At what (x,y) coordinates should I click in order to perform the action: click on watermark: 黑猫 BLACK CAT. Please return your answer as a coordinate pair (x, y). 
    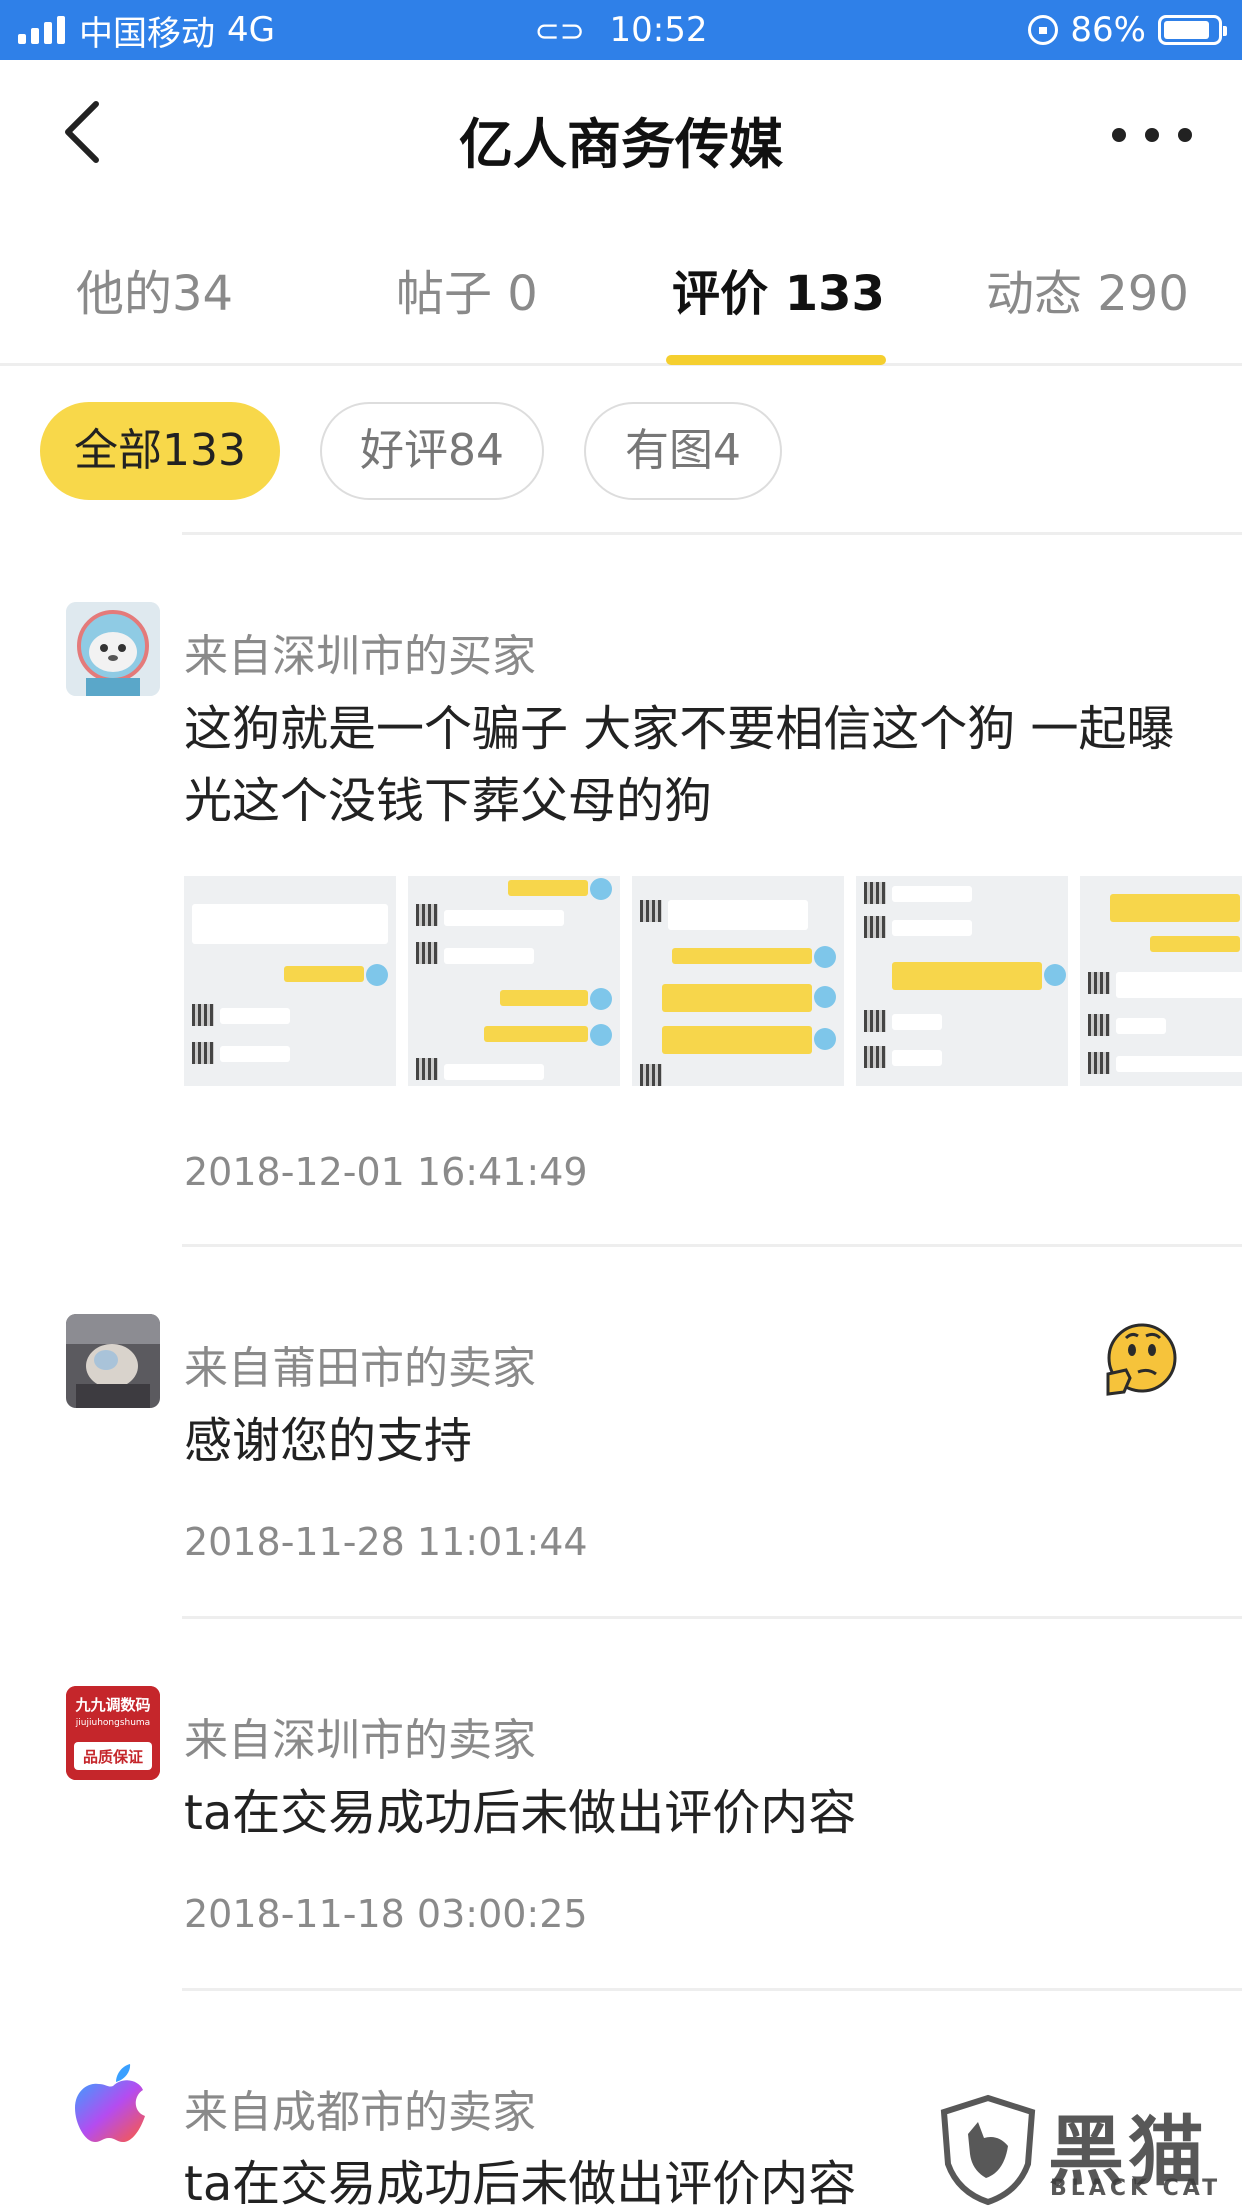
    Looking at the image, I should click on (1083, 2148).